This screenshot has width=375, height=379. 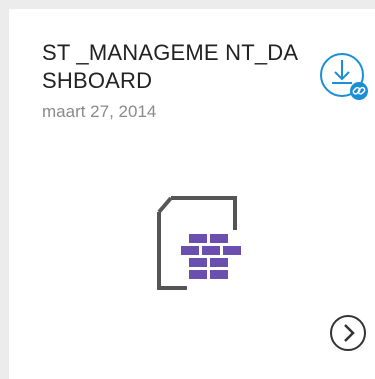 What do you see at coordinates (345, 77) in the screenshot?
I see `download-link-icon` at bounding box center [345, 77].